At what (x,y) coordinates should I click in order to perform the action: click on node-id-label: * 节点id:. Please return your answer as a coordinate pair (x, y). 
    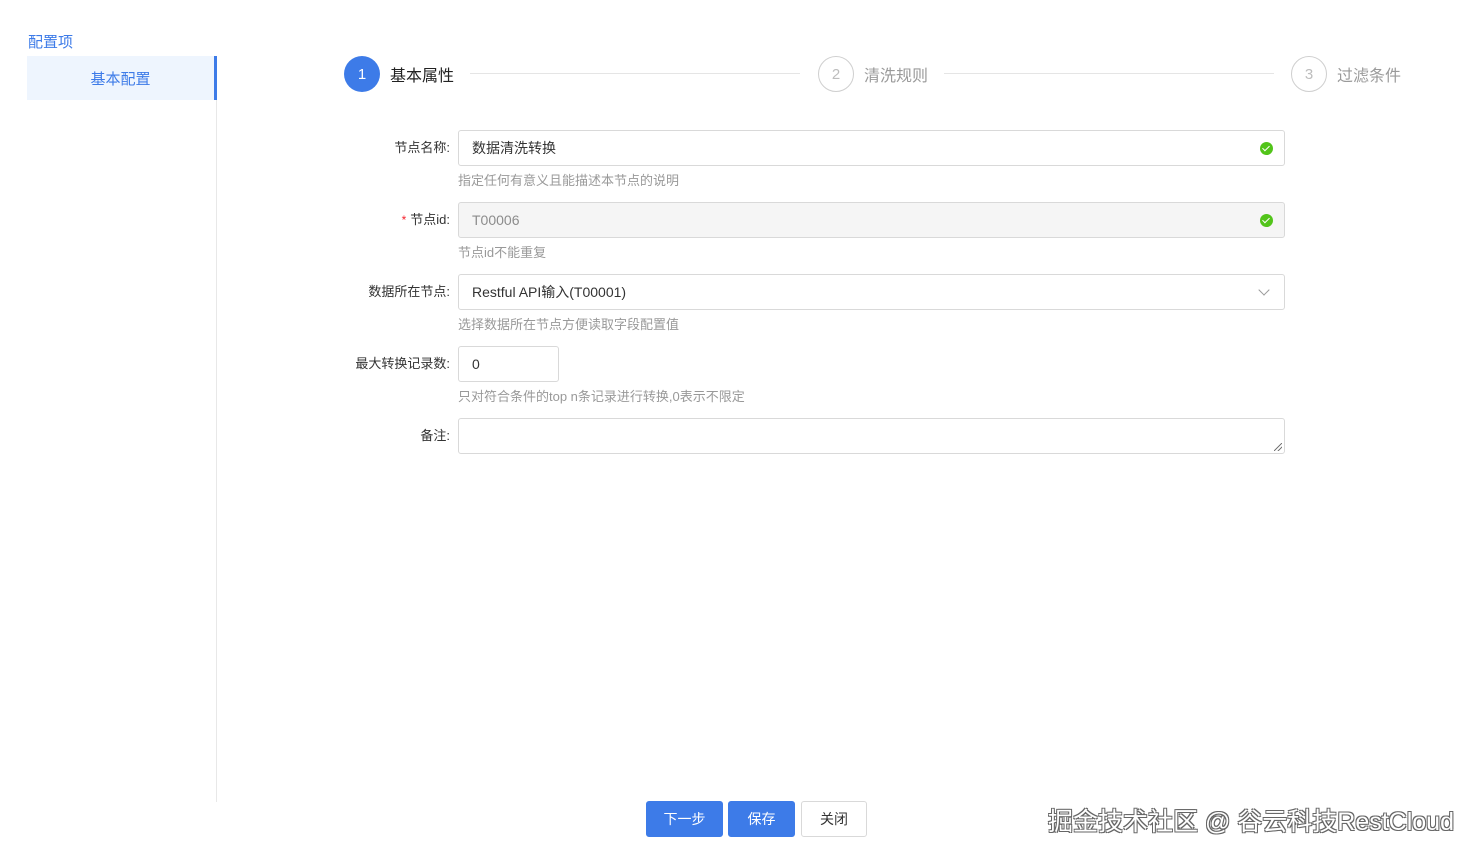
    Looking at the image, I should click on (340, 220).